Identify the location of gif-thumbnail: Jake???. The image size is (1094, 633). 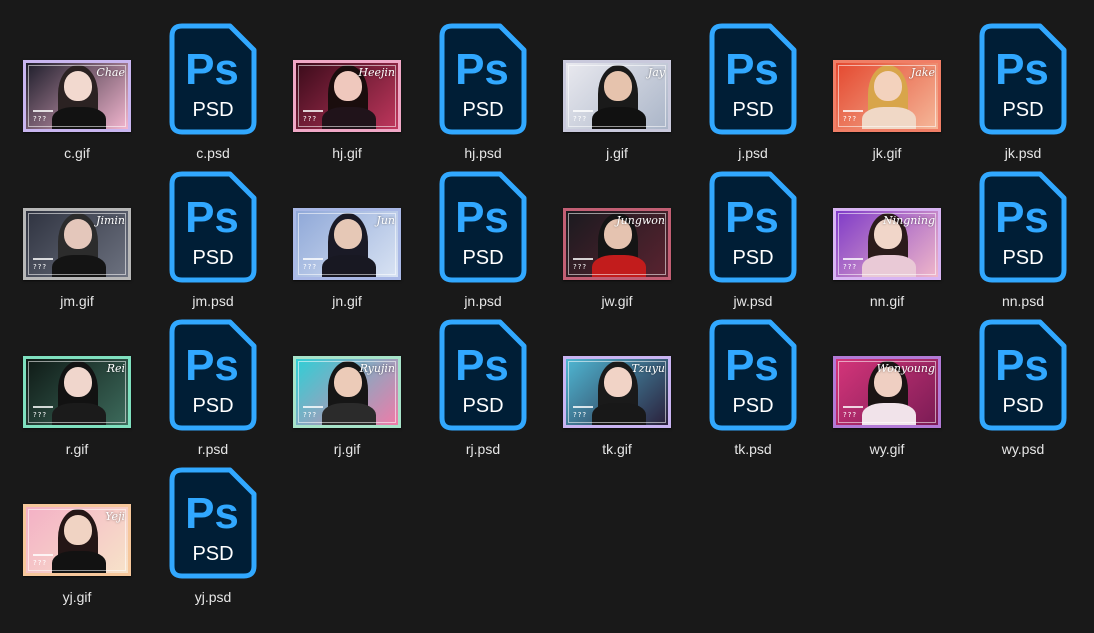
(887, 96).